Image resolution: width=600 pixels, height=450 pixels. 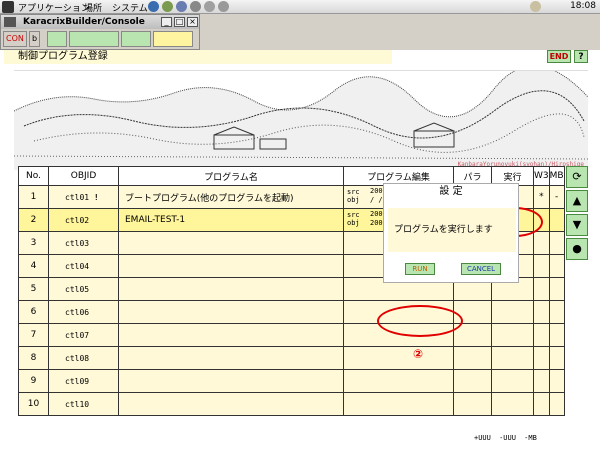 What do you see at coordinates (54, 7) in the screenshot?
I see `menu-applications: アプリケーション` at bounding box center [54, 7].